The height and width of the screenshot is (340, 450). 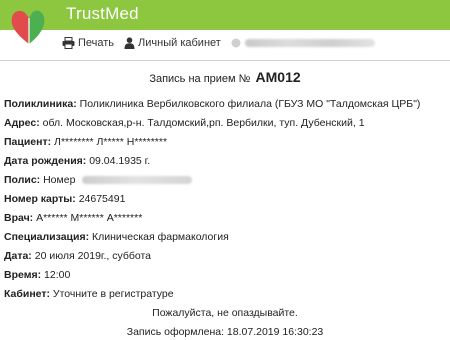 I want to click on print-label: Печать, so click(x=96, y=43).